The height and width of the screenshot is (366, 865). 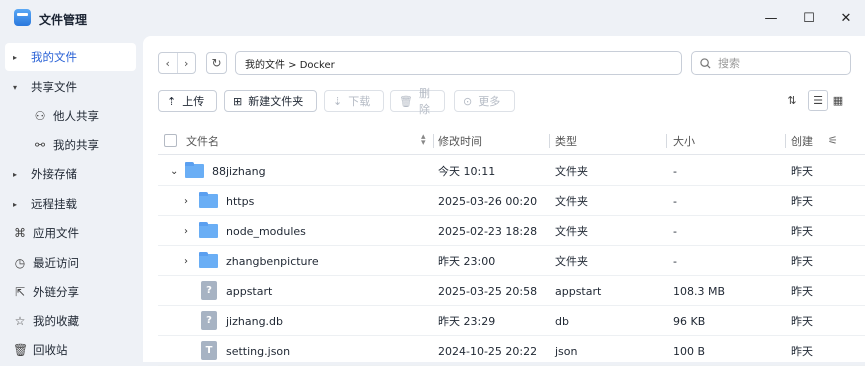 I want to click on sort-icon: ▴ ▾, so click(x=423, y=140).